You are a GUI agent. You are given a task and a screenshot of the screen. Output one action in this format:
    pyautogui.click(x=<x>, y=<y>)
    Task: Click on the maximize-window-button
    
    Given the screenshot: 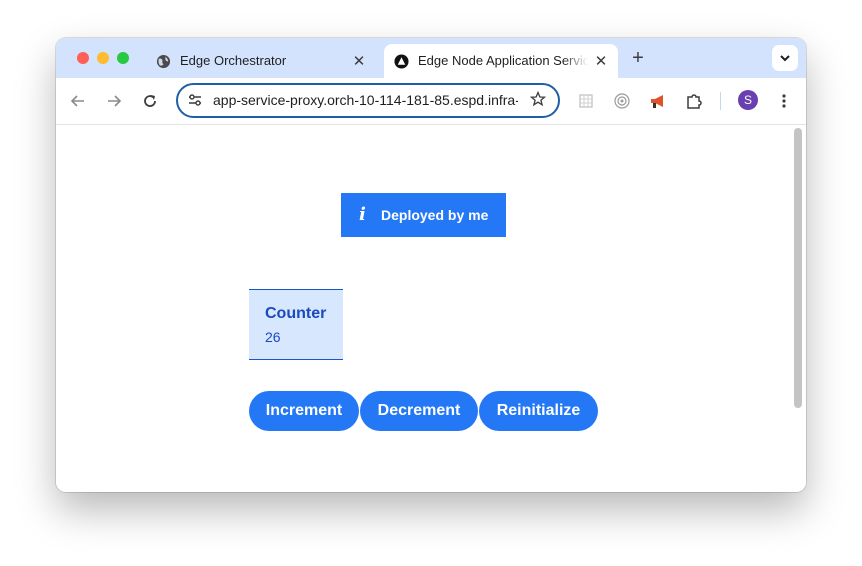 What is the action you would take?
    pyautogui.click(x=123, y=58)
    